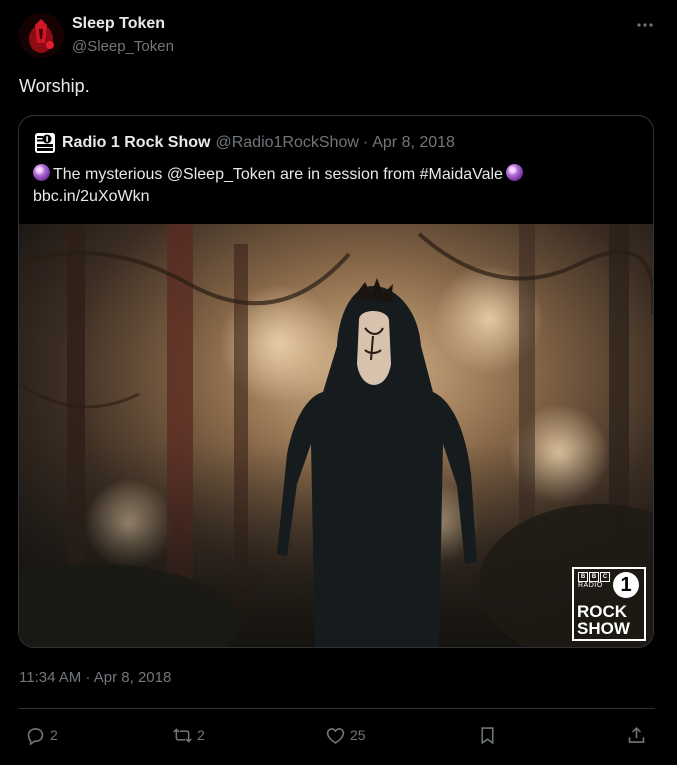  I want to click on url-link: bbc.in/2uXoWkn, so click(91, 196).